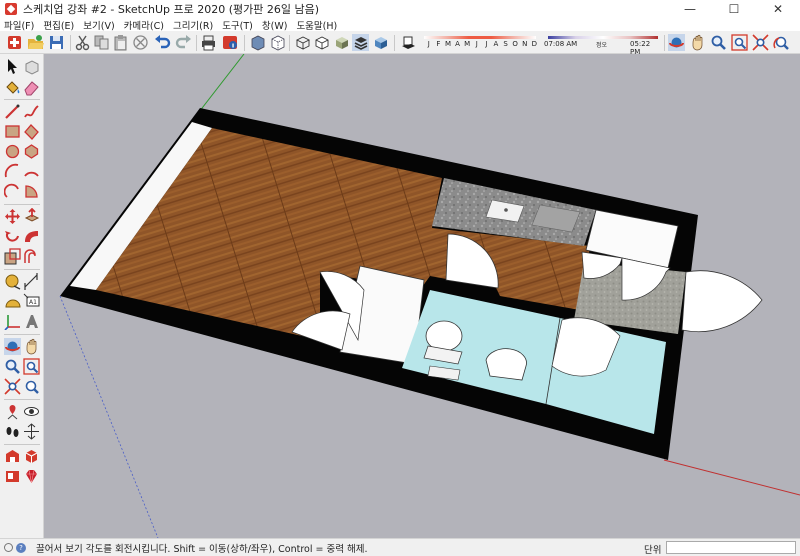 The width and height of the screenshot is (800, 556). I want to click on xray-icon, so click(257, 42).